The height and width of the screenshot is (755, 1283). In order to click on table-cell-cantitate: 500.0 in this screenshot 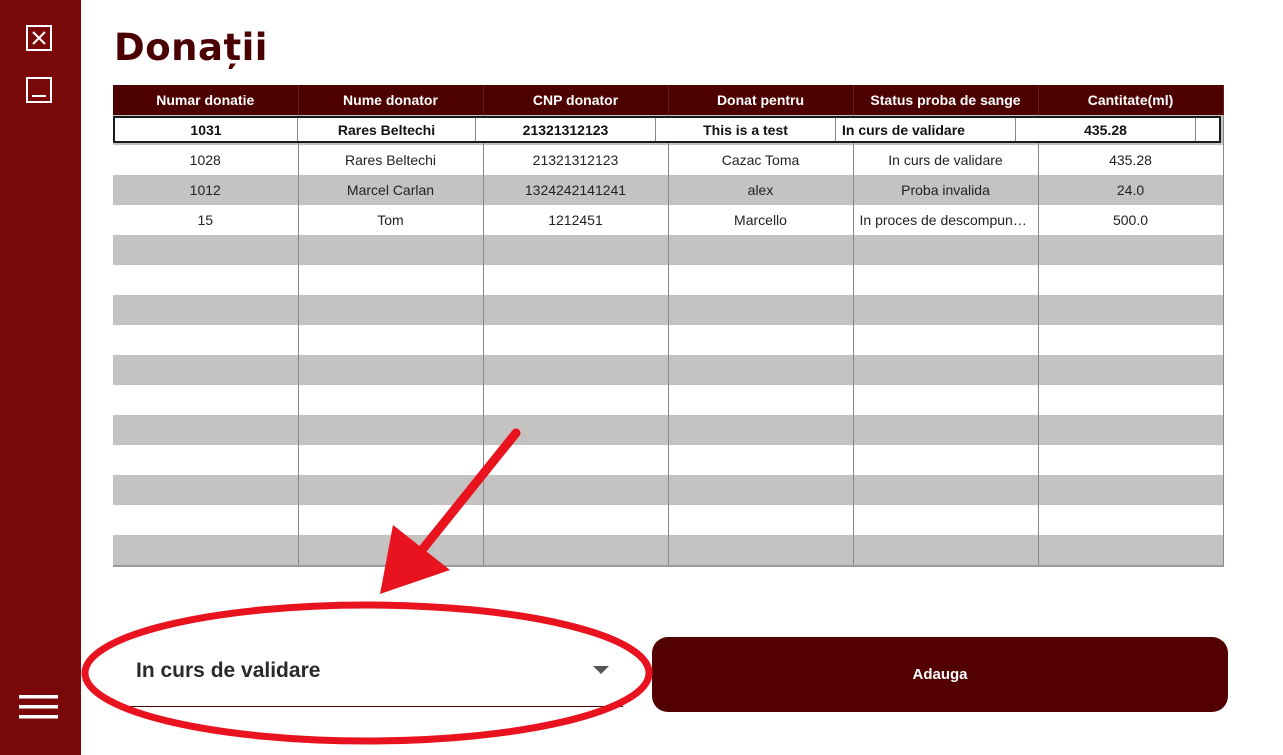, I will do `click(1131, 220)`.